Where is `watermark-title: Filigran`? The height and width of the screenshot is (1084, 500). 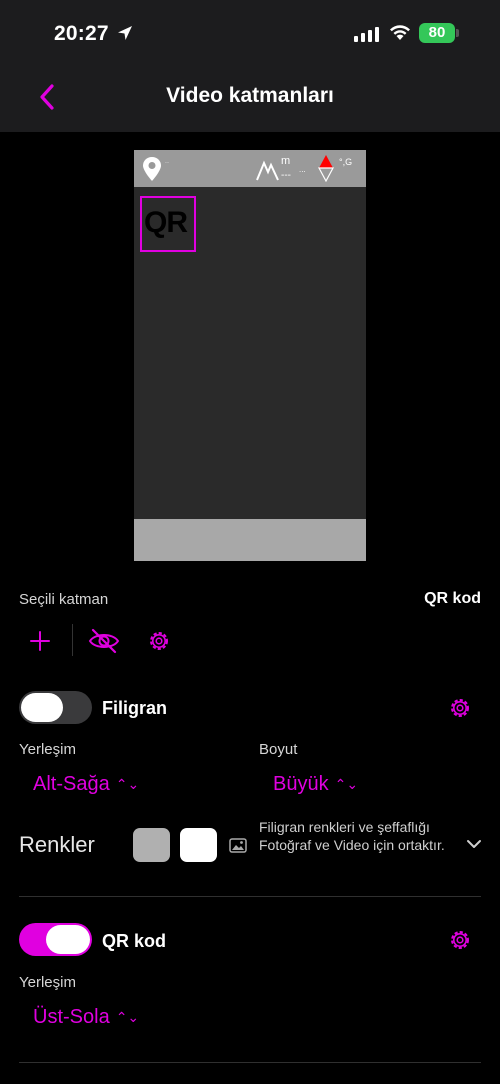 watermark-title: Filigran is located at coordinates (135, 708).